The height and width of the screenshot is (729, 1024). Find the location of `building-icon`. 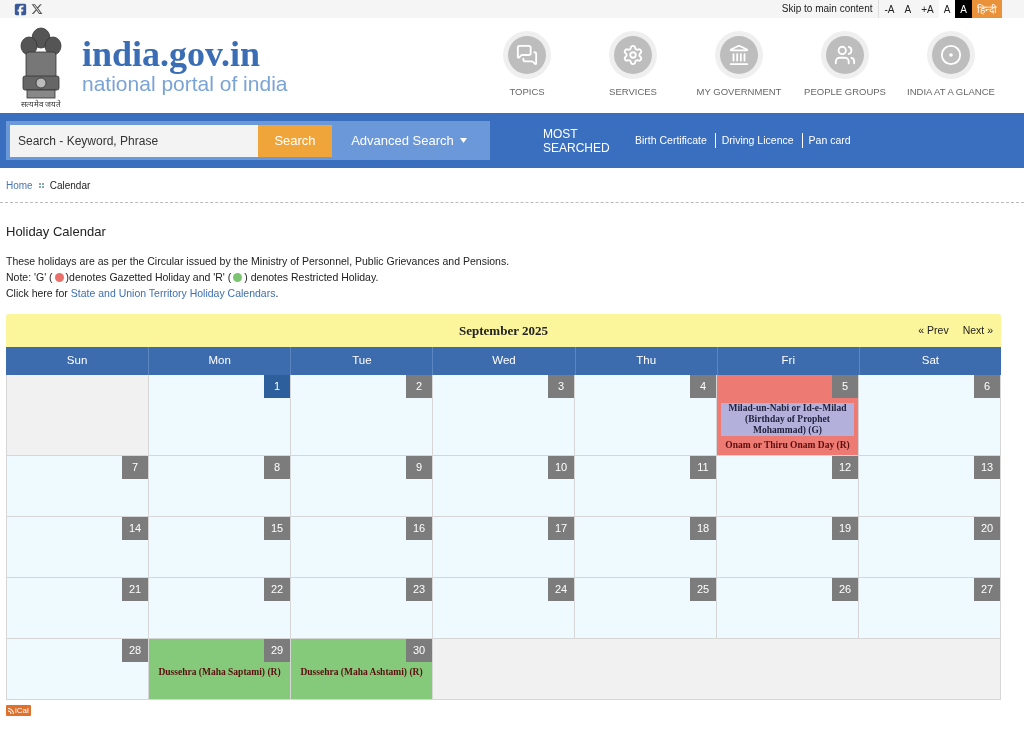

building-icon is located at coordinates (739, 55).